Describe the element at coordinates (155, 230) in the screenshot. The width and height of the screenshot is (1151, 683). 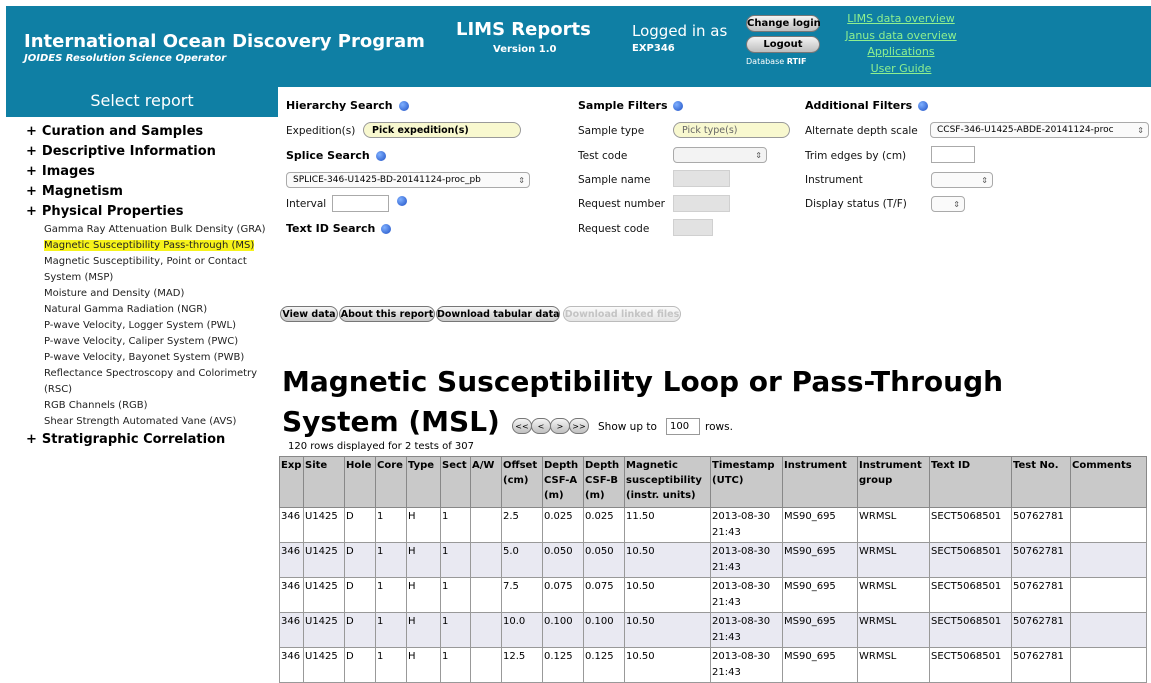
I see `report-item-gra: Gamma Ray Attenuation Bulk Density (GRA)` at that location.